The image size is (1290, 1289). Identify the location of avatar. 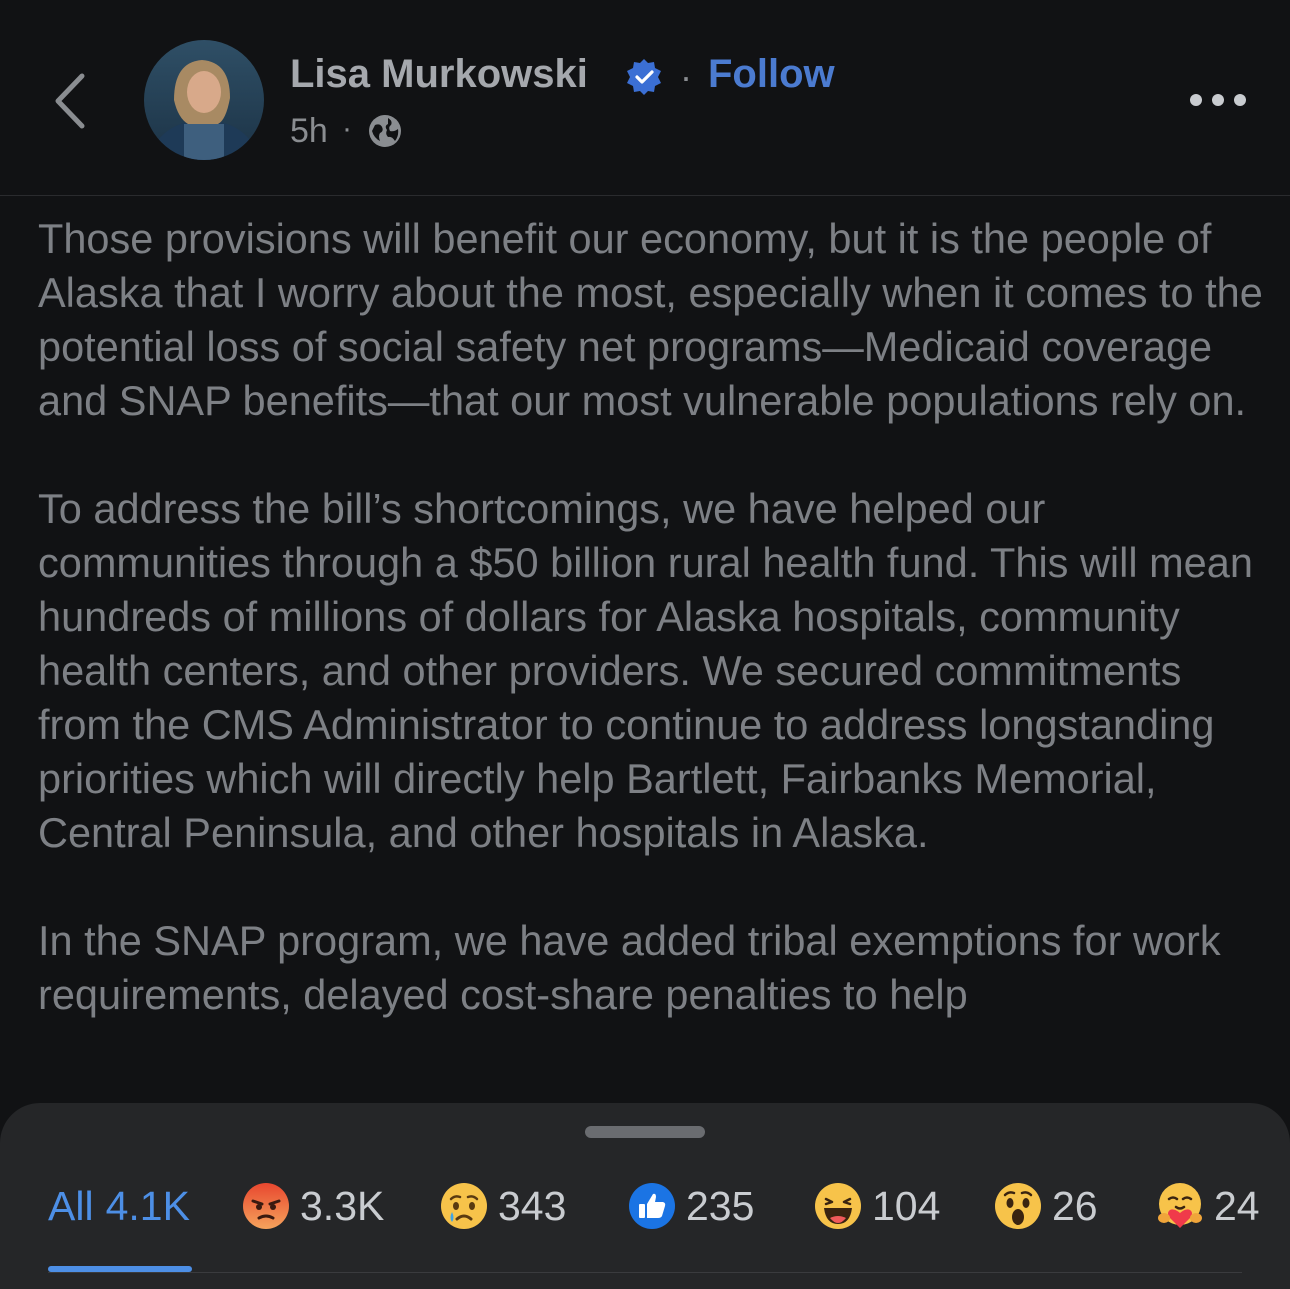
(204, 100).